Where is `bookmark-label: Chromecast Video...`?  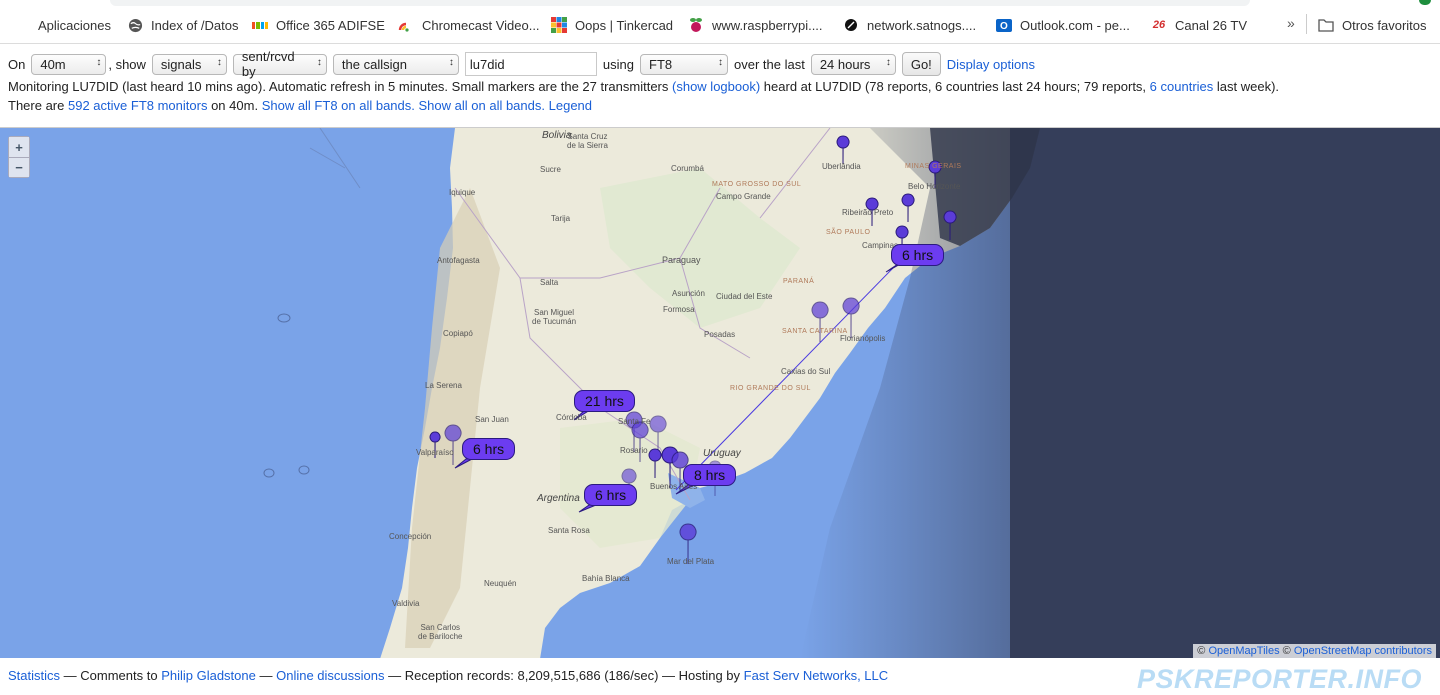
bookmark-label: Chromecast Video... is located at coordinates (481, 25).